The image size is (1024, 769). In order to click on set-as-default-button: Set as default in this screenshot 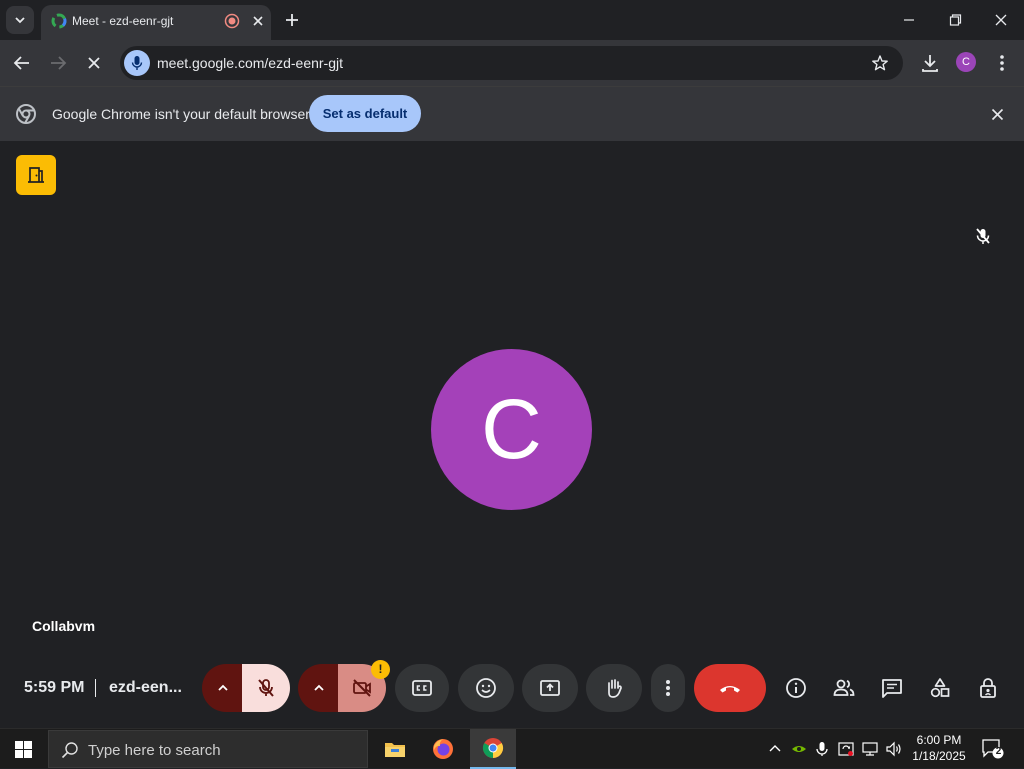, I will do `click(365, 113)`.